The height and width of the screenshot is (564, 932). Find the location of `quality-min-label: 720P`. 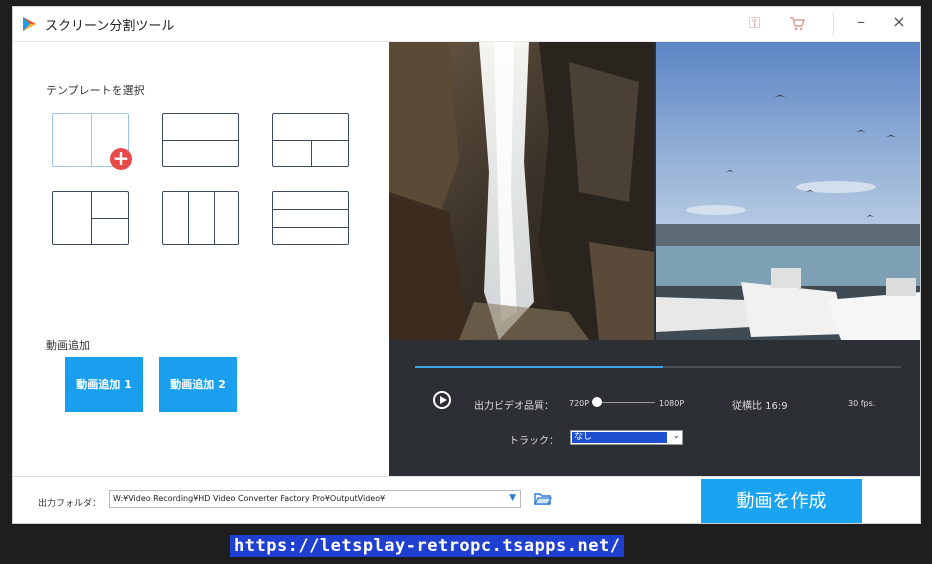

quality-min-label: 720P is located at coordinates (579, 403).